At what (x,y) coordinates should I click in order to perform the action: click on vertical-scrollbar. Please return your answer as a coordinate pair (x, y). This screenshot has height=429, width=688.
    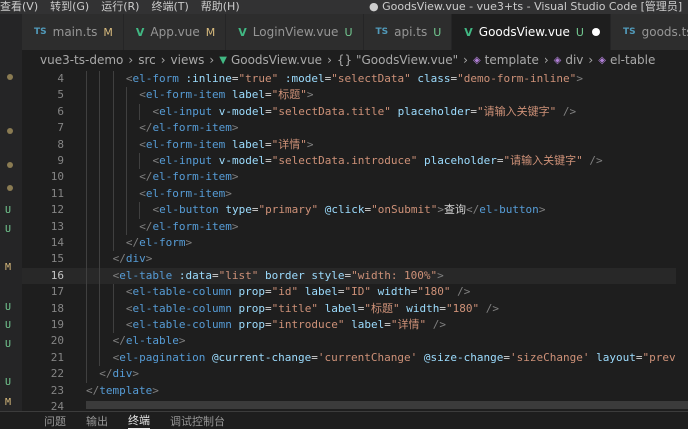
    Looking at the image, I should click on (682, 240).